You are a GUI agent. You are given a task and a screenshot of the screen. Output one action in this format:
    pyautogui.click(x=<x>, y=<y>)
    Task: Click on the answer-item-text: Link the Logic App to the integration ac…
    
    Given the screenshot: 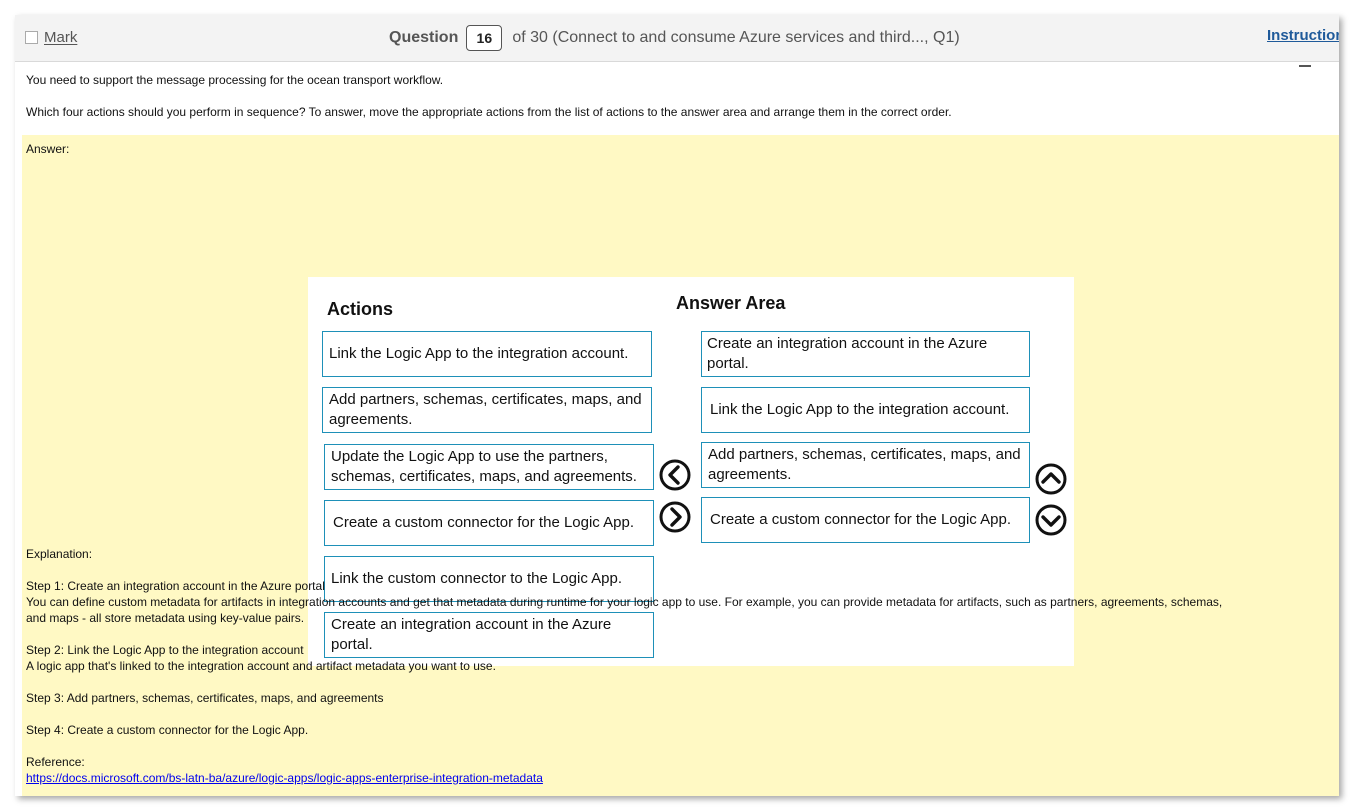 What is the action you would take?
    pyautogui.click(x=860, y=409)
    